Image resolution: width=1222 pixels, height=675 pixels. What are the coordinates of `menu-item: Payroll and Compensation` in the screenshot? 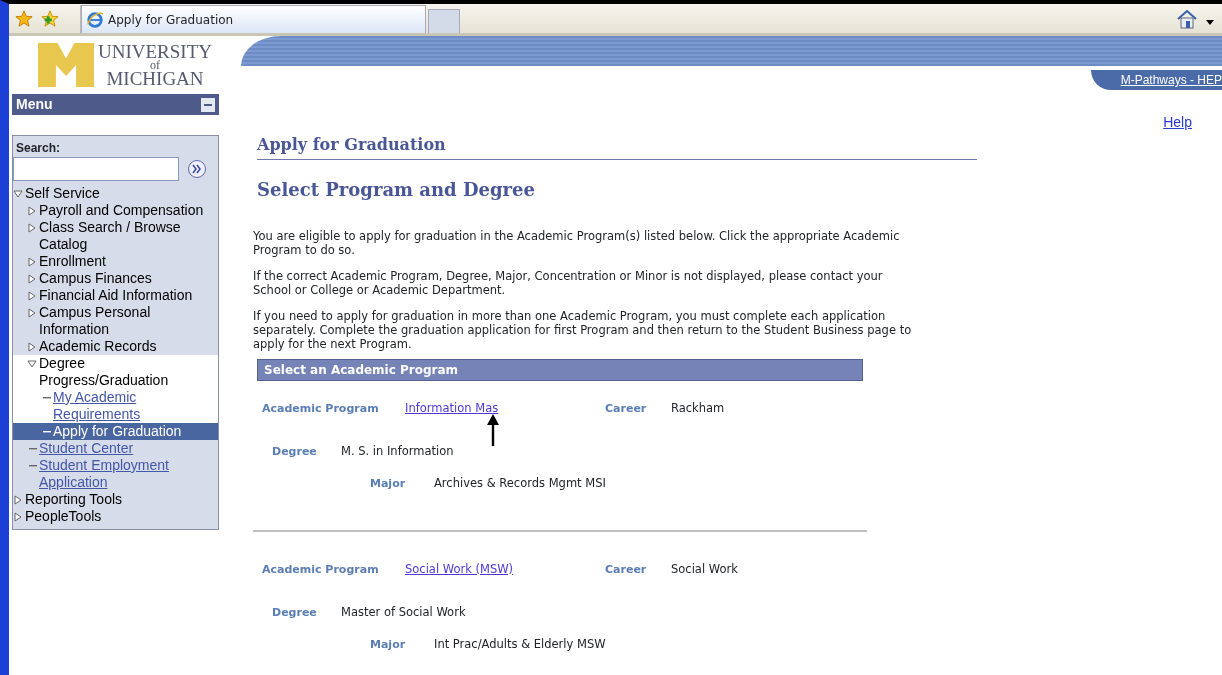 It's located at (121, 210).